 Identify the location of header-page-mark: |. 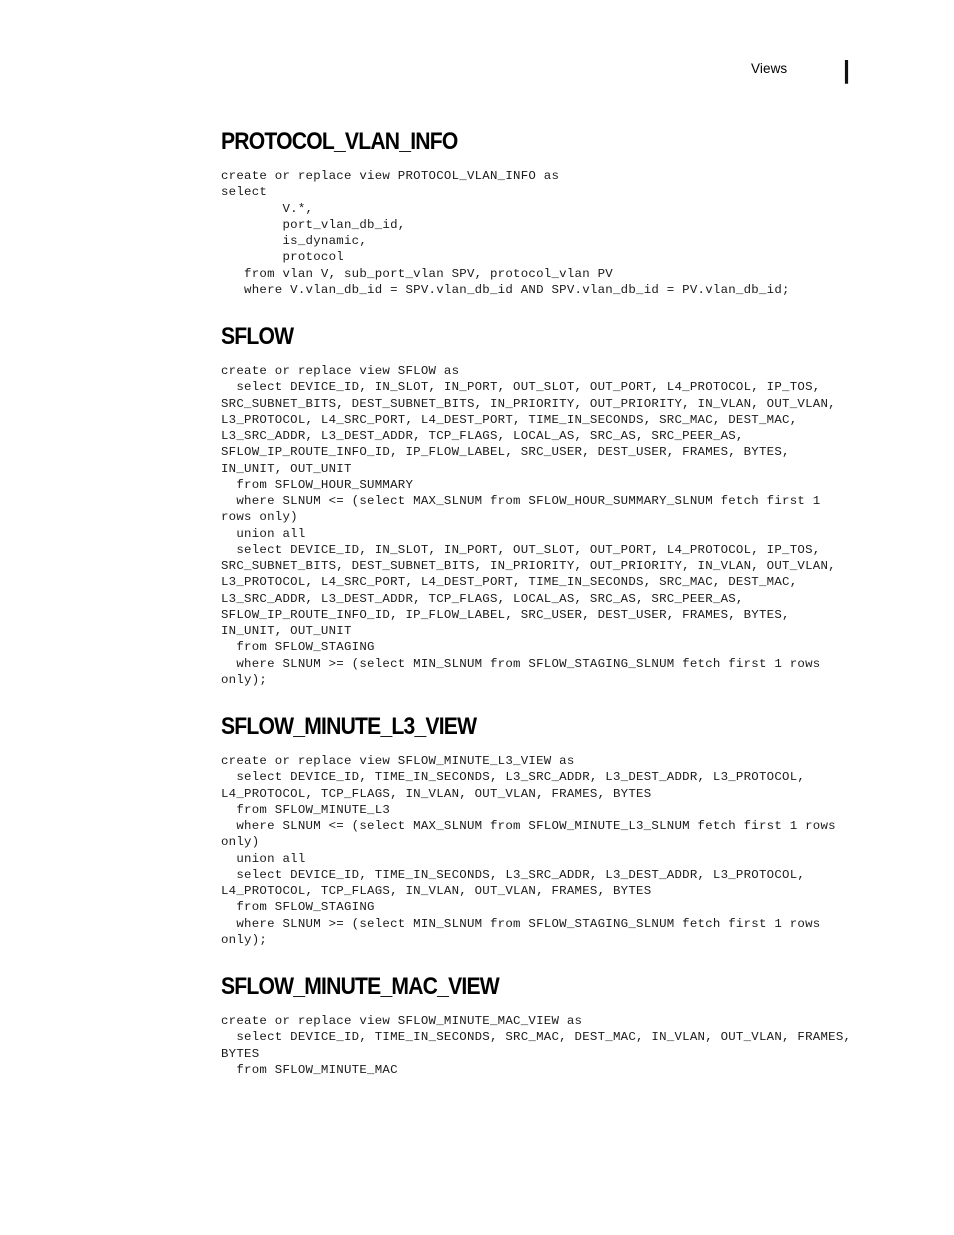
(846, 70).